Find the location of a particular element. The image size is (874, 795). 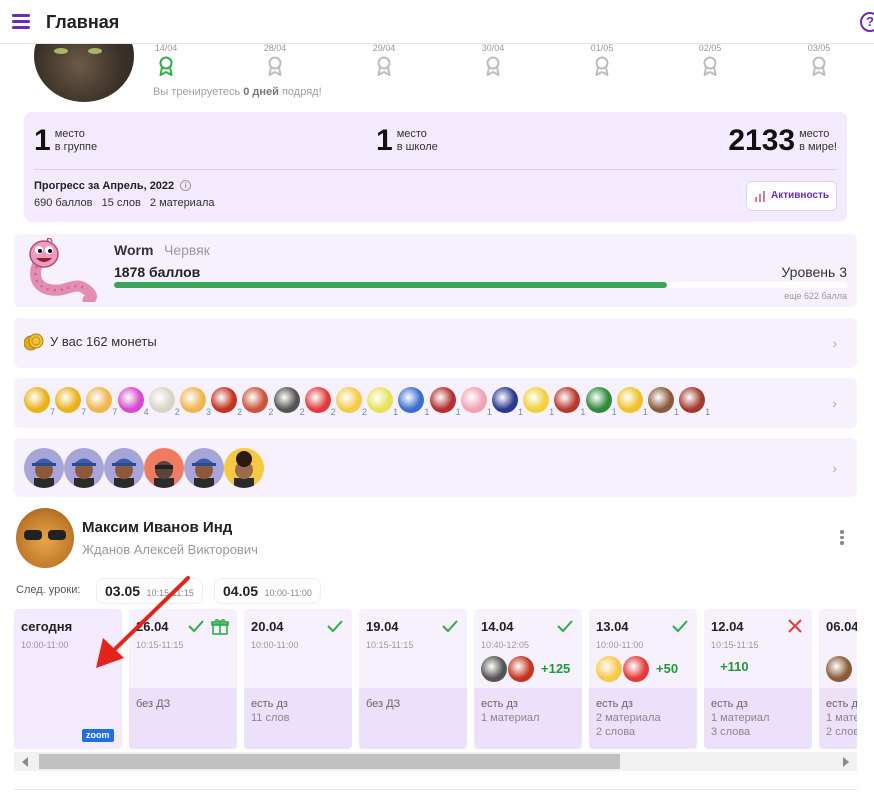

homework-info: есть дз 2 материала 2 слова is located at coordinates (643, 718).